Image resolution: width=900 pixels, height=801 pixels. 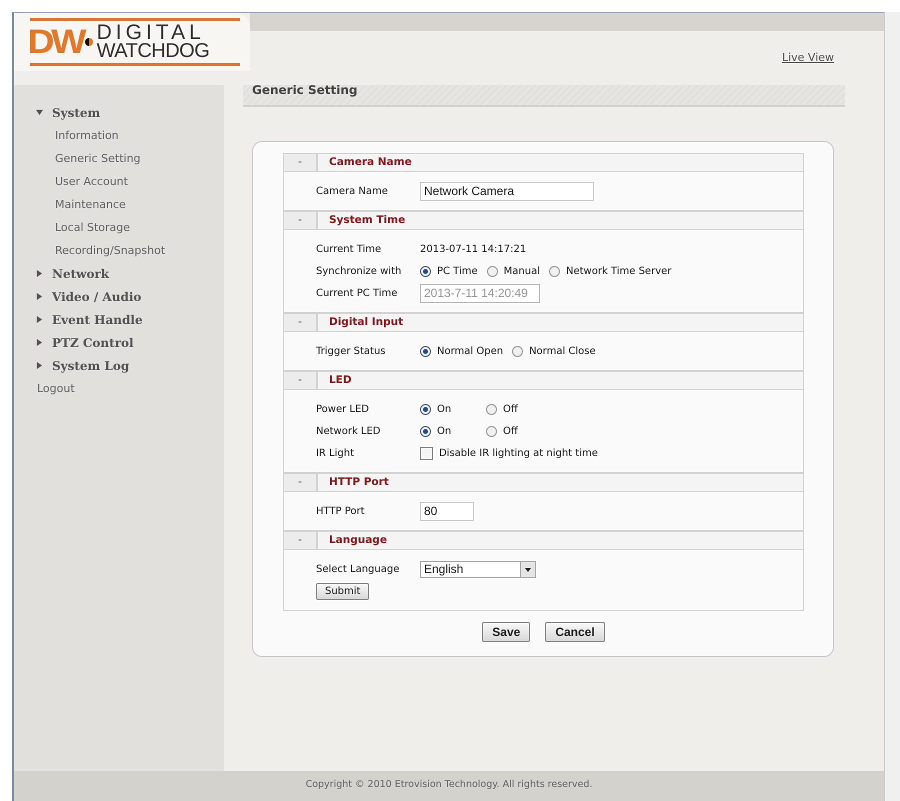 What do you see at coordinates (357, 540) in the screenshot?
I see `section-title: Language` at bounding box center [357, 540].